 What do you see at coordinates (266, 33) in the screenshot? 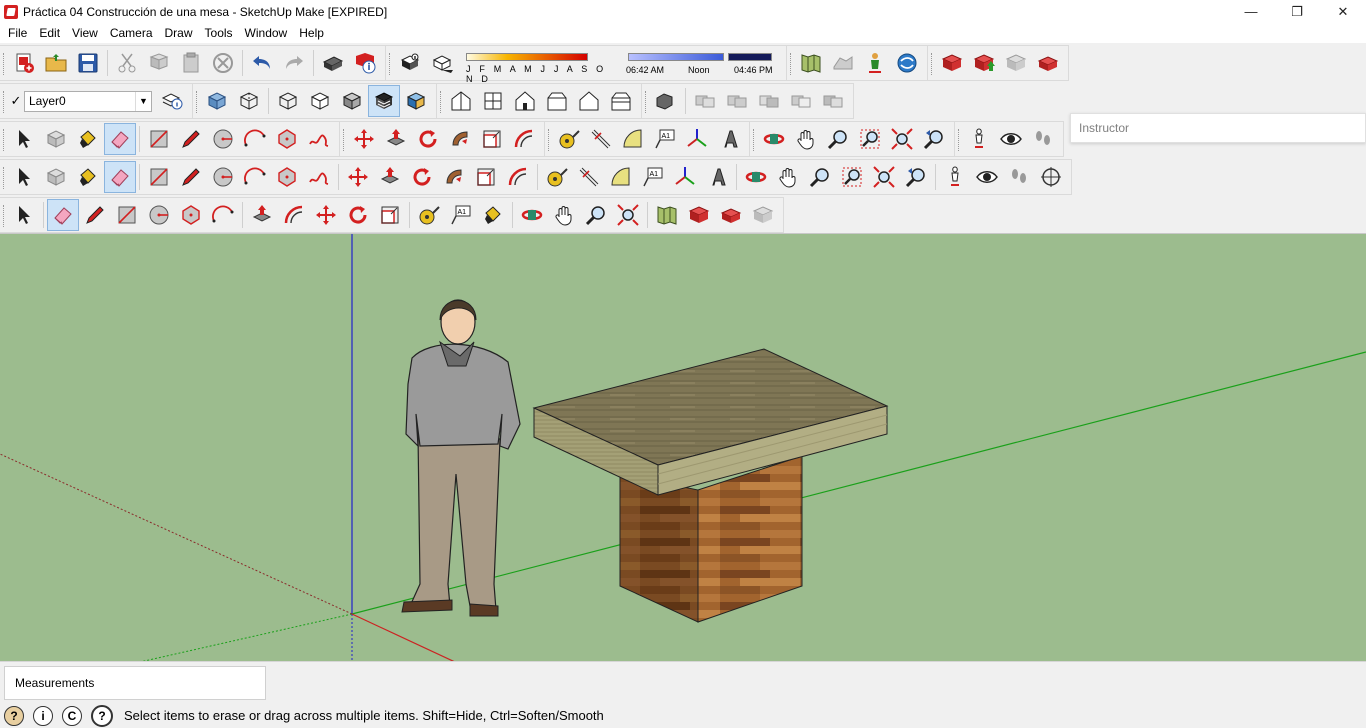
I see `menu-window: Window` at bounding box center [266, 33].